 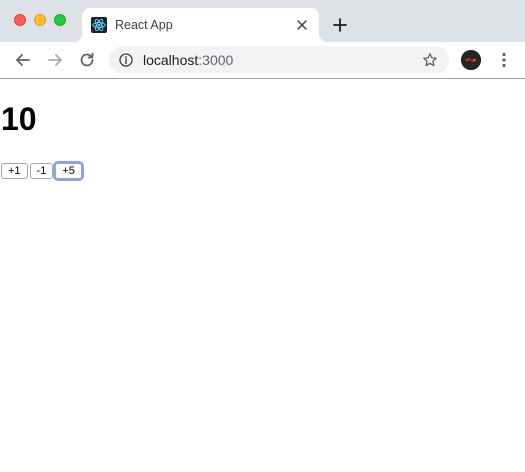 What do you see at coordinates (126, 60) in the screenshot?
I see `info-icon` at bounding box center [126, 60].